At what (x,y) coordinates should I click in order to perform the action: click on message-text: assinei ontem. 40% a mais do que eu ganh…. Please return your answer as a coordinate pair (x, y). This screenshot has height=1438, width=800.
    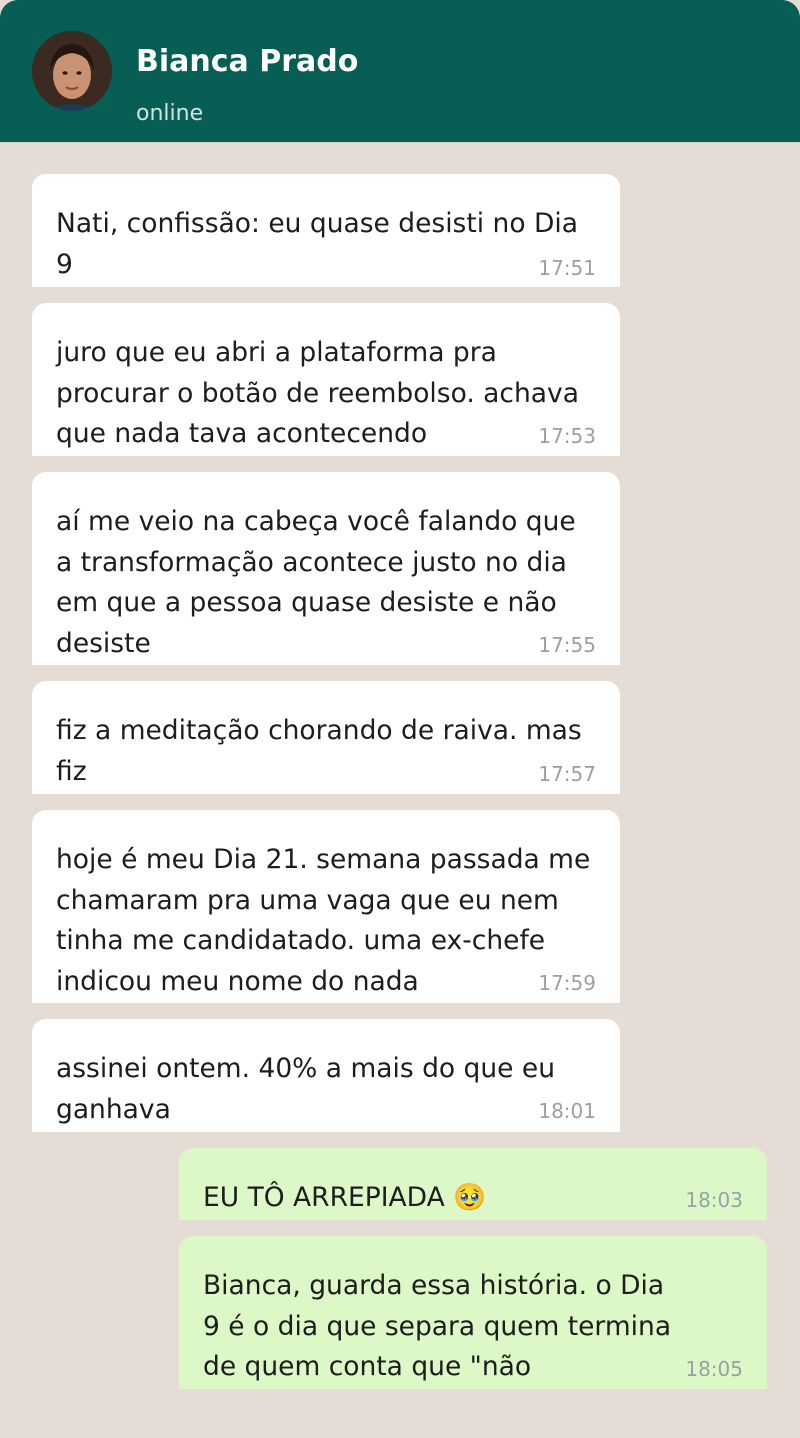
    Looking at the image, I should click on (305, 1089).